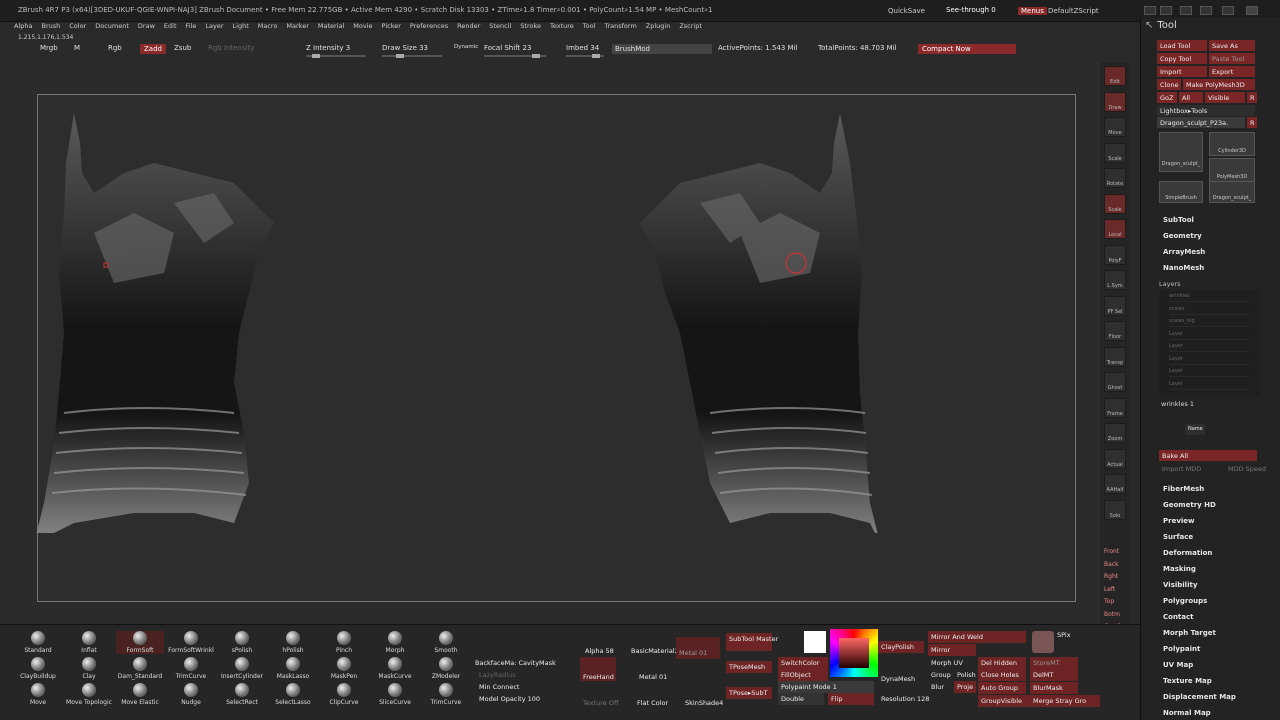  What do you see at coordinates (293, 642) in the screenshot?
I see `brush-hpolish: hPolish` at bounding box center [293, 642].